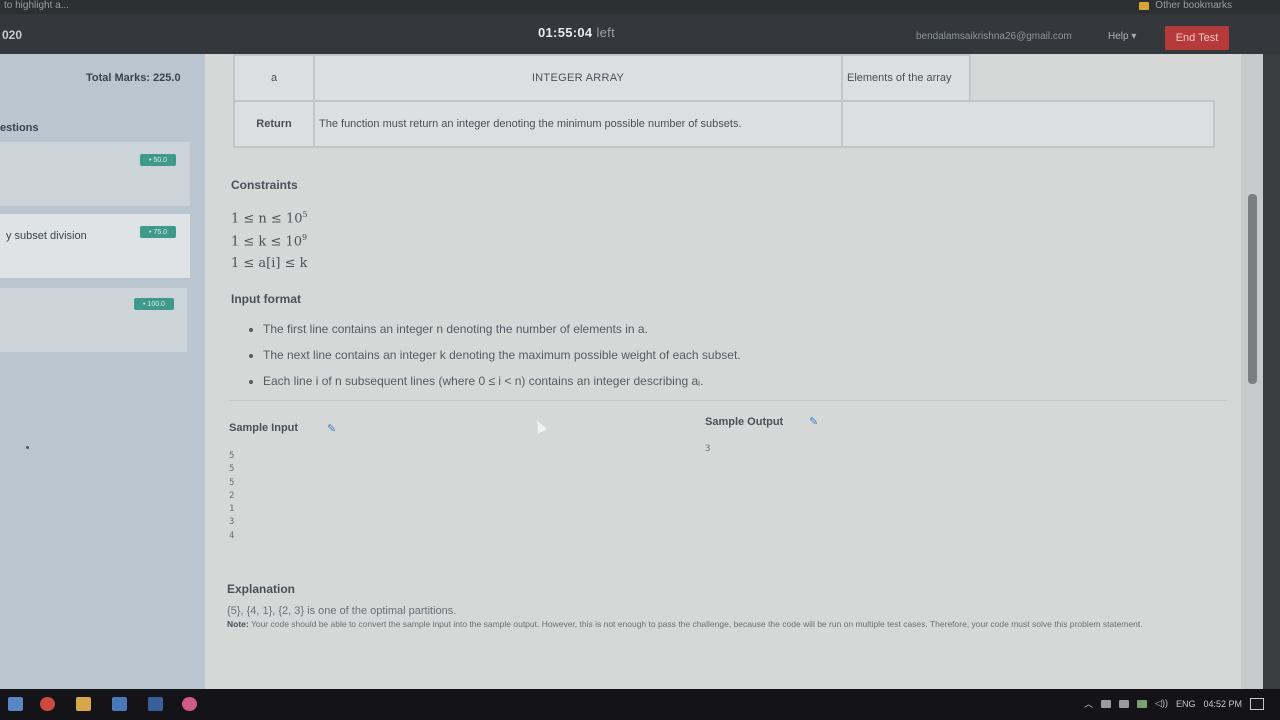 The image size is (1280, 720). Describe the element at coordinates (83, 704) in the screenshot. I see `store-icon` at that location.